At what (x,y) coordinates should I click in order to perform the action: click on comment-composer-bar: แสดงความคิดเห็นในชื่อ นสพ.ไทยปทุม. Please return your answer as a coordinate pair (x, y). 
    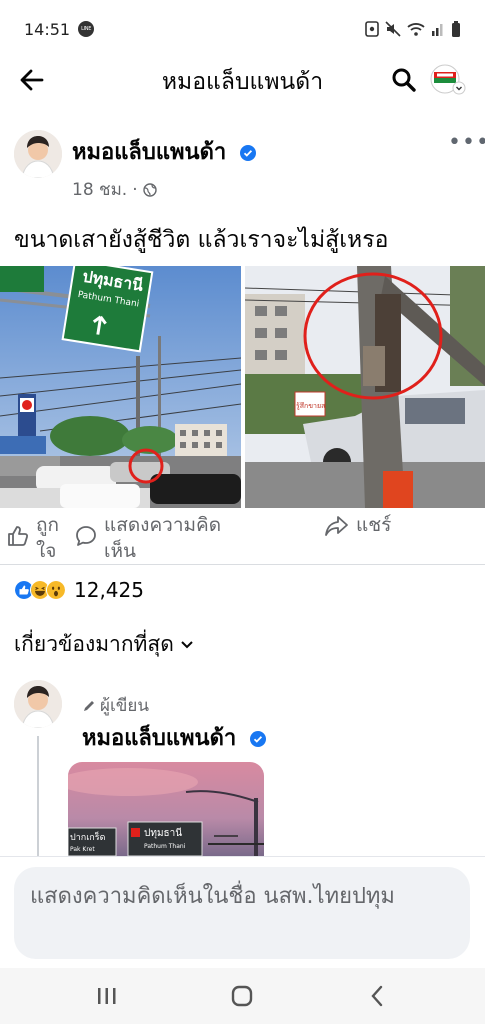
    Looking at the image, I should click on (242, 912).